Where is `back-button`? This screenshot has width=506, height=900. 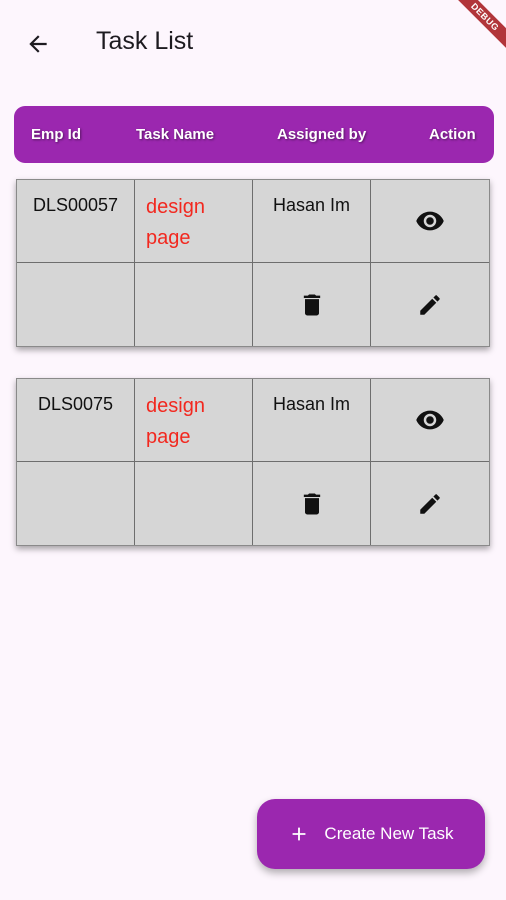
back-button is located at coordinates (38, 44).